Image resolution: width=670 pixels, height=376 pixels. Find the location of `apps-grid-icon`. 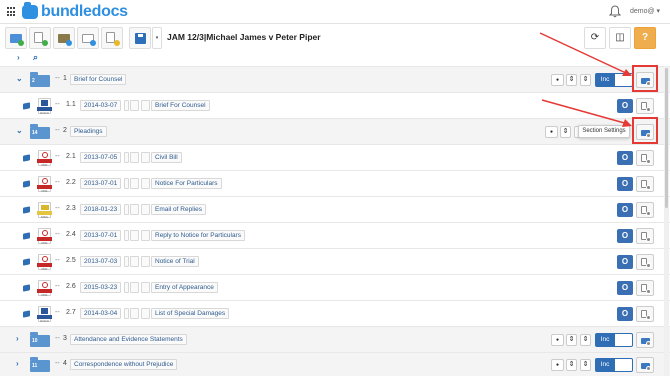

apps-grid-icon is located at coordinates (12, 12).